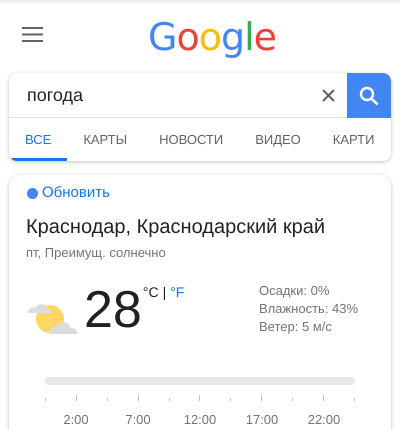 This screenshot has height=430, width=400. What do you see at coordinates (138, 420) in the screenshot?
I see `time-label: 7:00` at bounding box center [138, 420].